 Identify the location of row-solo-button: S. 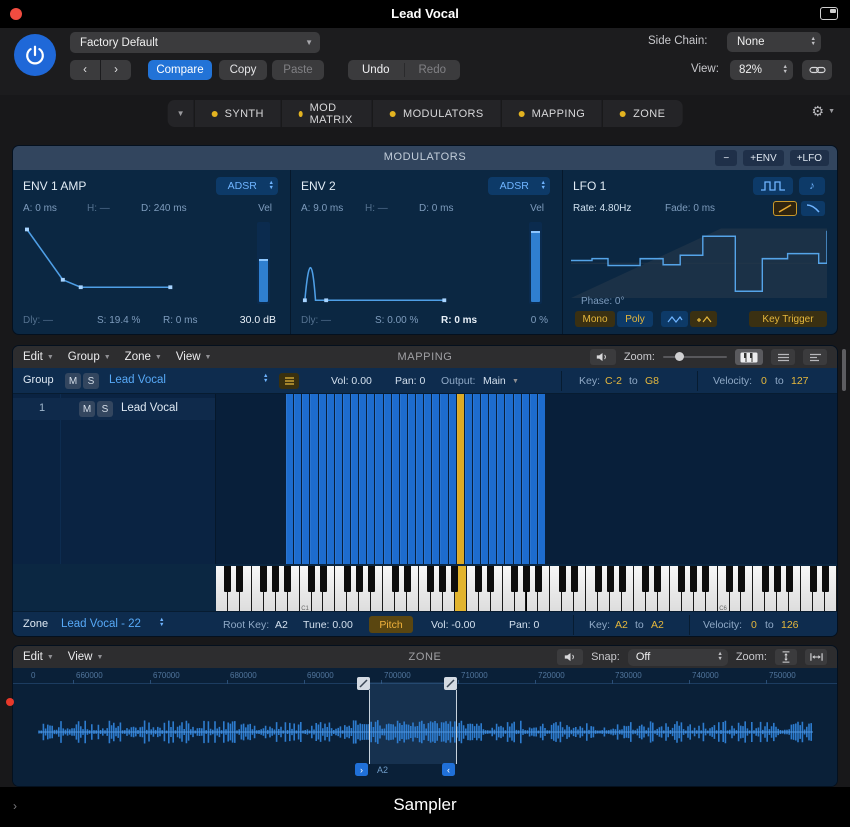
(105, 409).